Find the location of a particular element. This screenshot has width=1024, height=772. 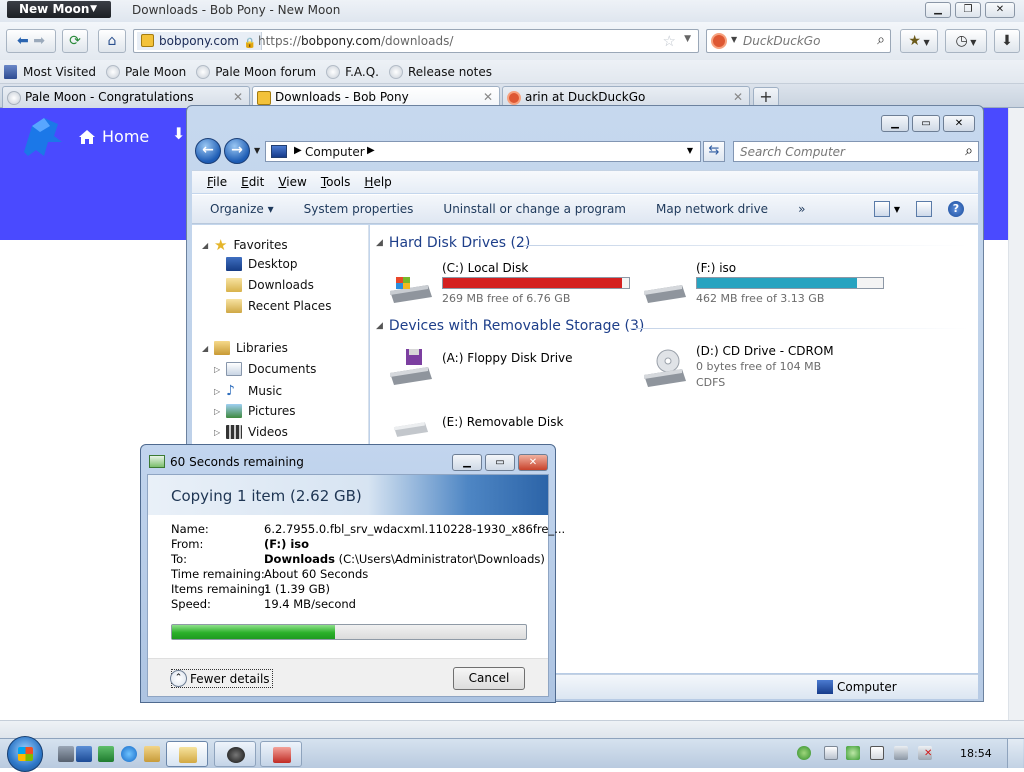

downloads-button: ⬇ is located at coordinates (1007, 41).